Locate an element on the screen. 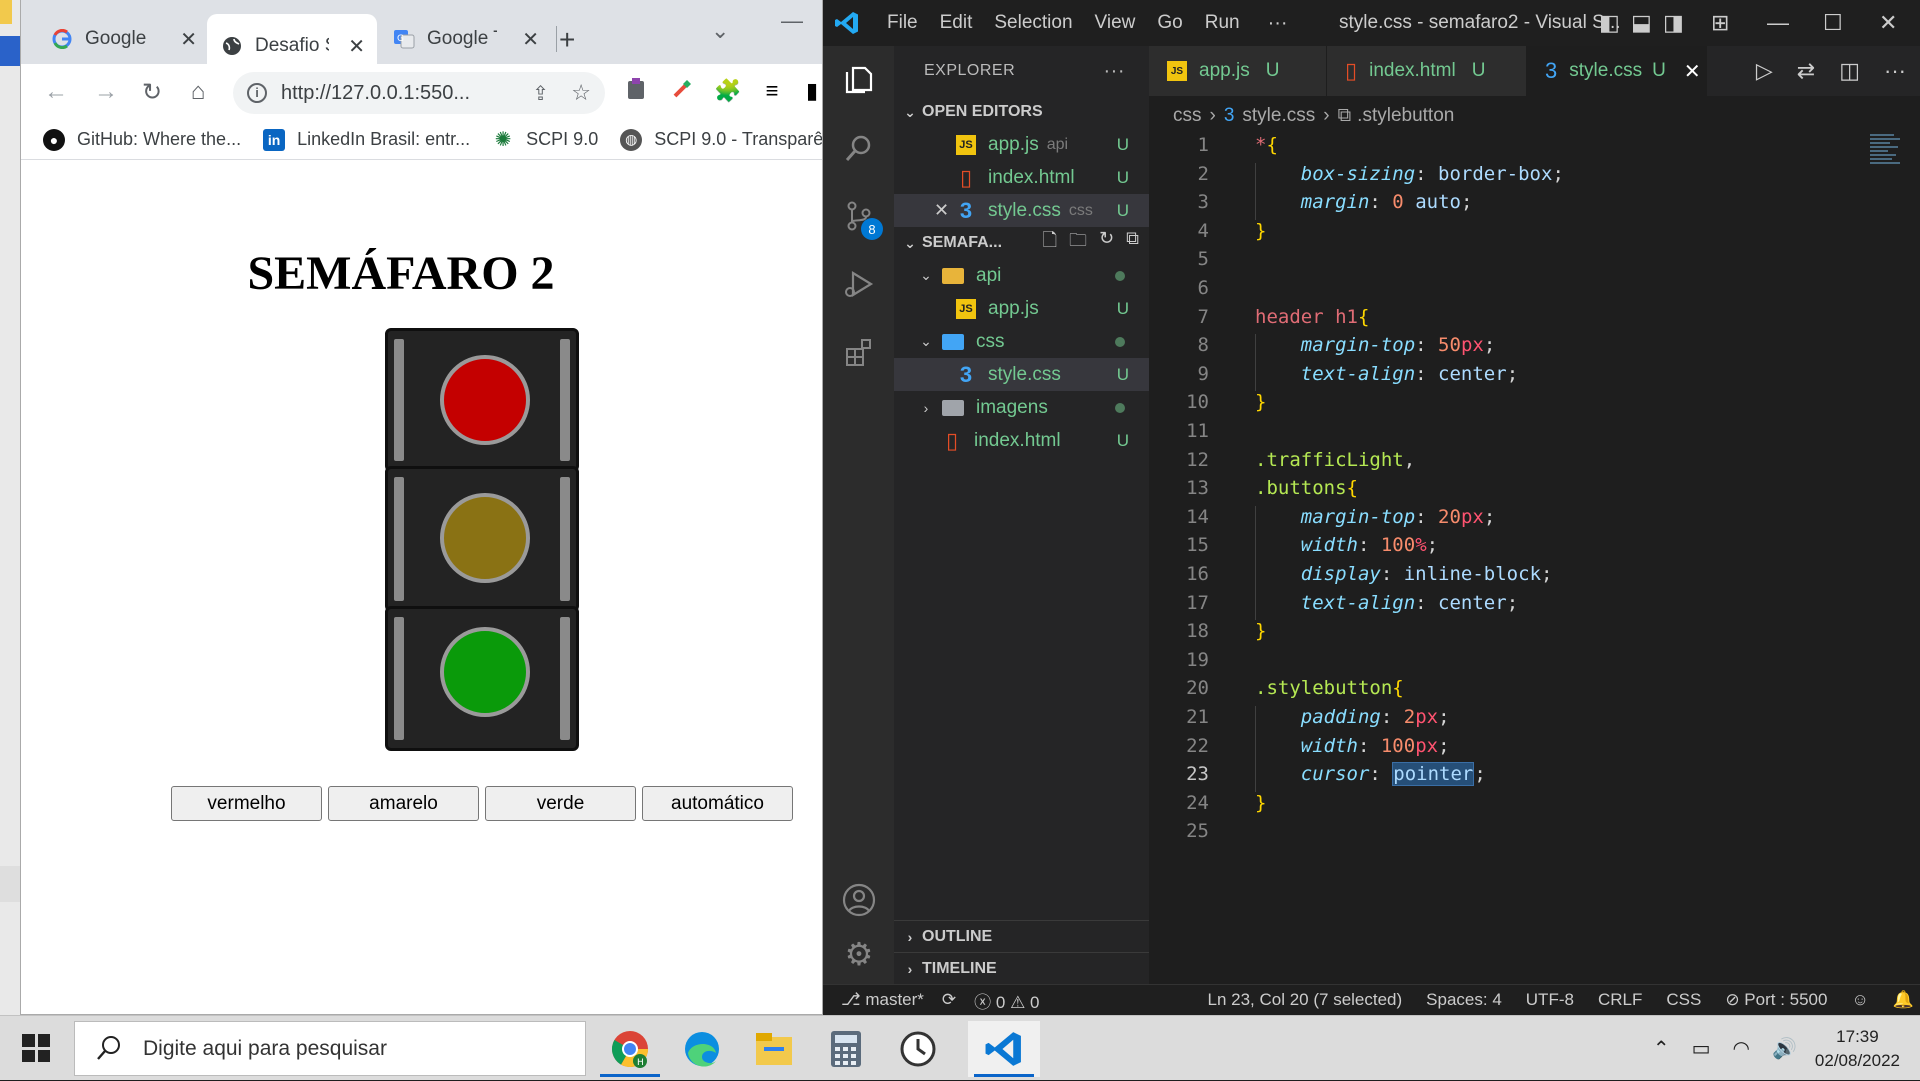  code-line: .buttons{ is located at coordinates (1306, 488).